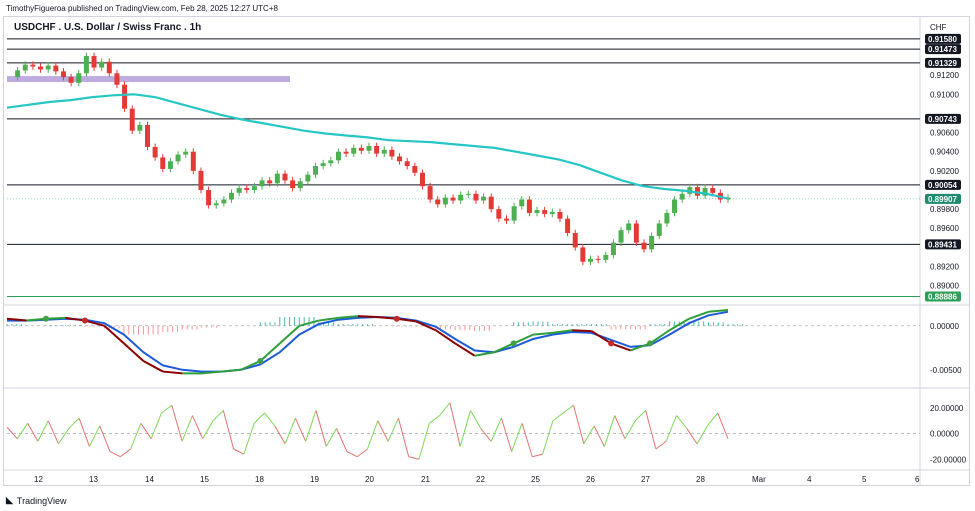 This screenshot has height=511, width=975. Describe the element at coordinates (944, 152) in the screenshot. I see `price-tick-label: 0.90400` at that location.